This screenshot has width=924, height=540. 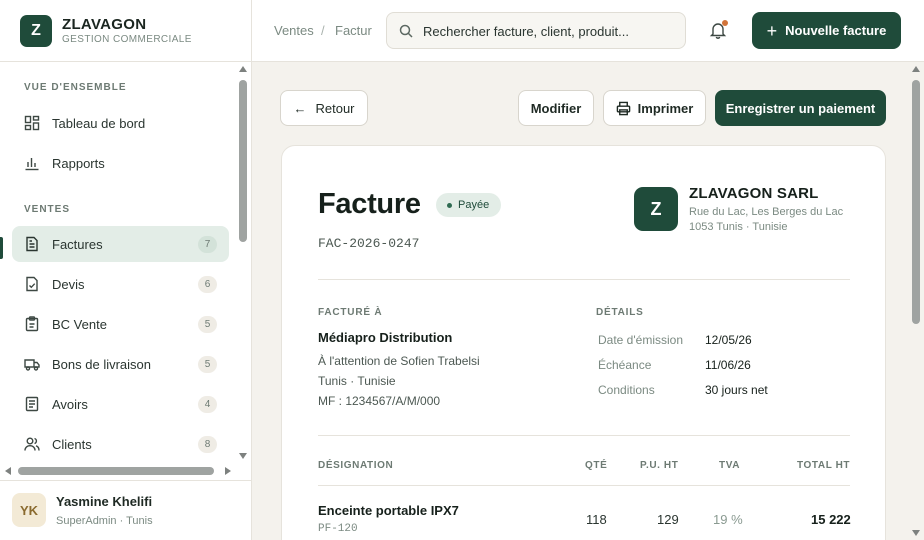 What do you see at coordinates (68, 284) in the screenshot?
I see `sidebar-item-label: Devis` at bounding box center [68, 284].